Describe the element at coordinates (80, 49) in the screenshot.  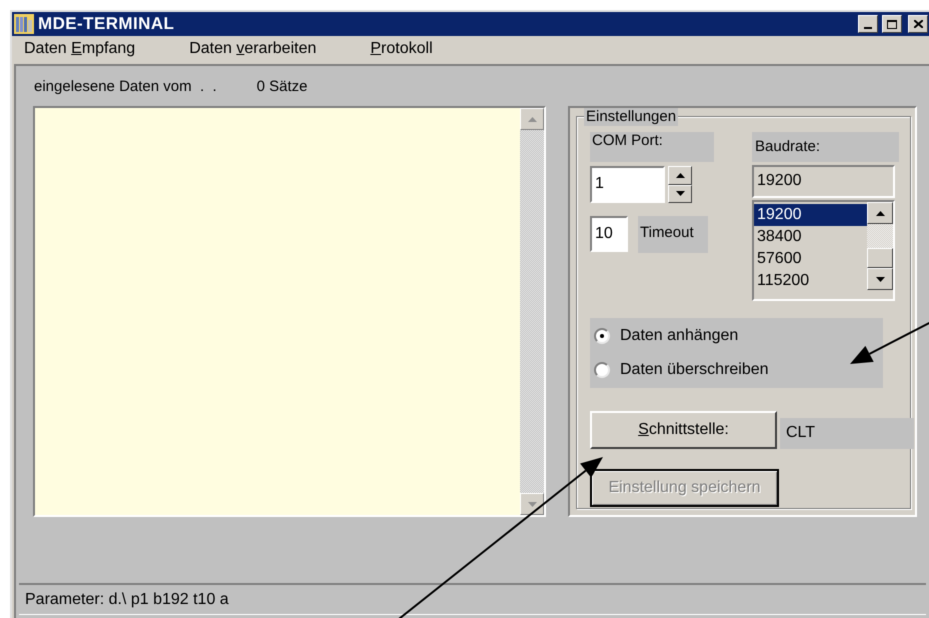
I see `menu-item: Daten Empfang` at that location.